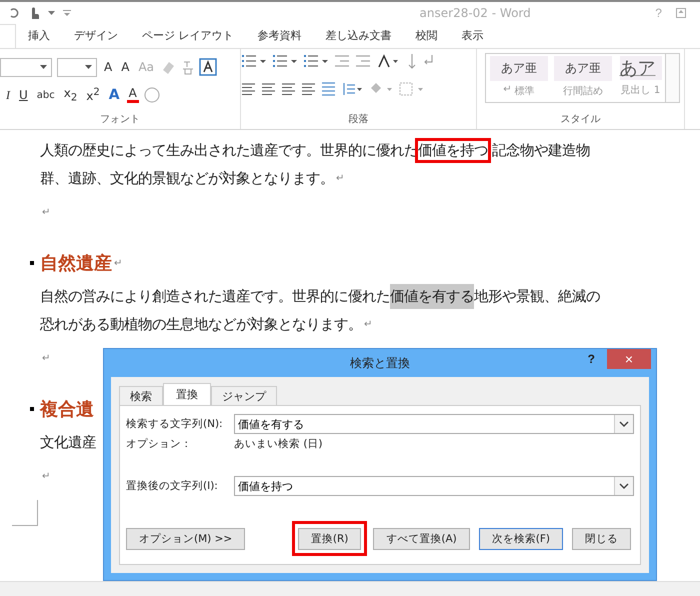  I want to click on dialog-tab: 置換, so click(187, 394).